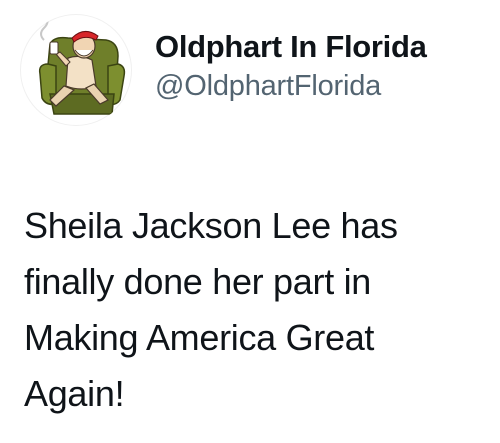 This screenshot has width=500, height=443. I want to click on tweet-text-line: Sheila Jackson Lee has, so click(211, 225).